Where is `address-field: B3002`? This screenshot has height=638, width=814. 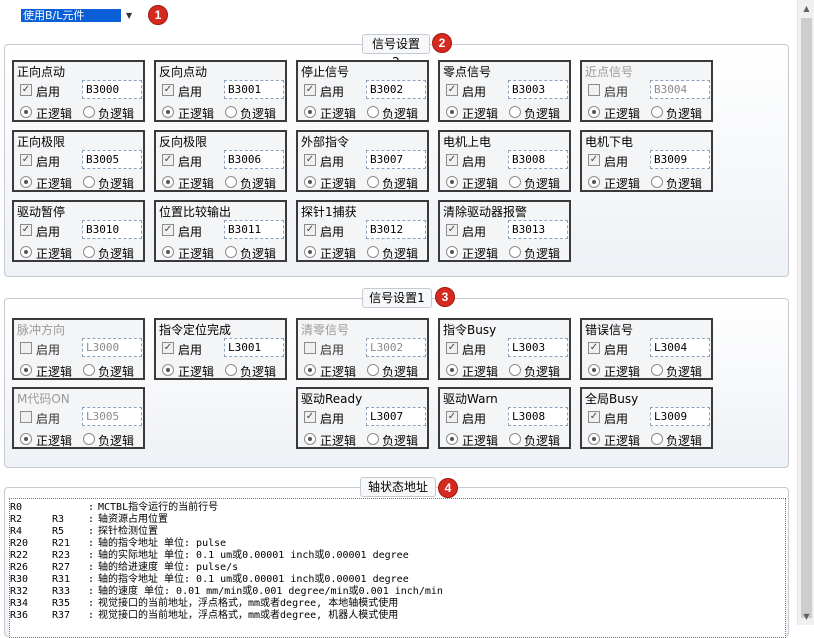 address-field: B3002 is located at coordinates (396, 89).